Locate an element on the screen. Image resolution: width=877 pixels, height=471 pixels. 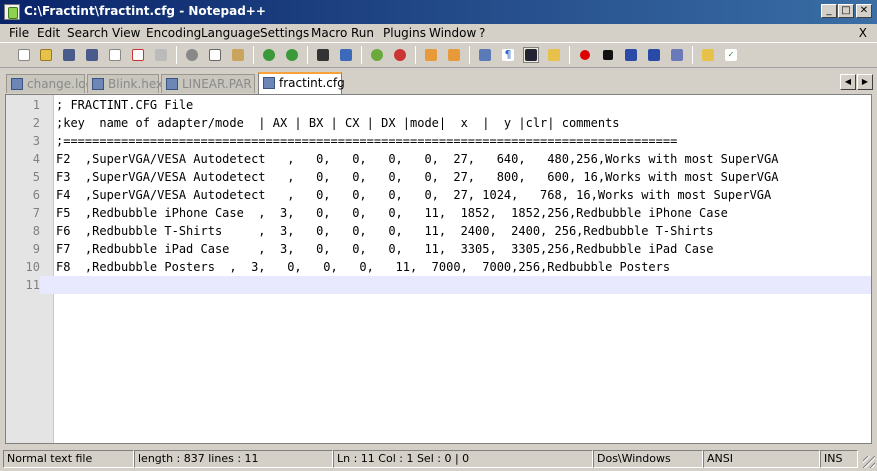
copy-icon is located at coordinates (215, 55).